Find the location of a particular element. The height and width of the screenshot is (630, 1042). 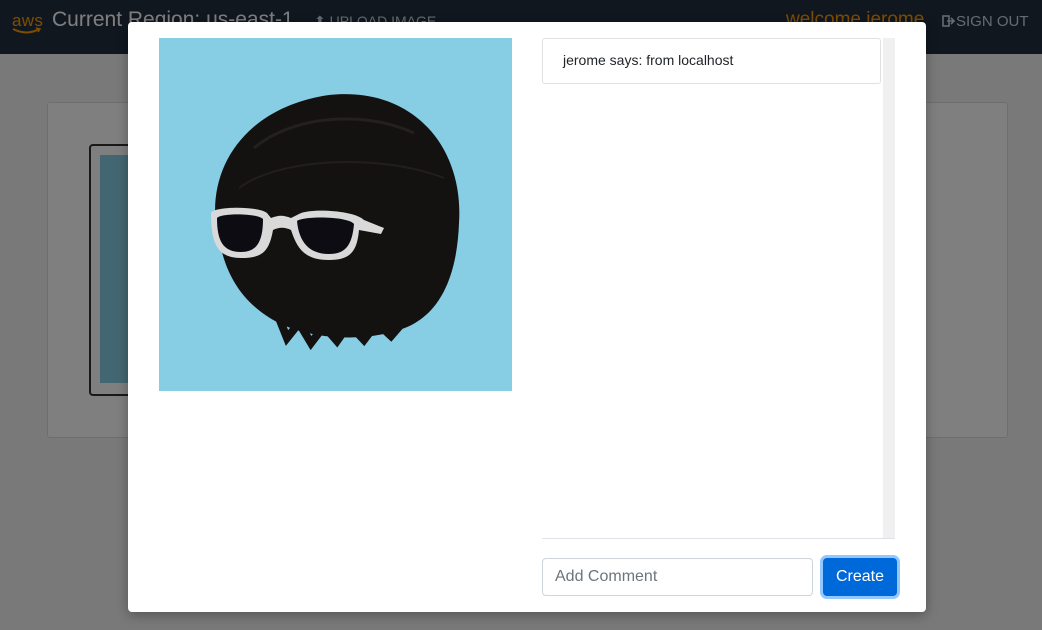

add-comment-input is located at coordinates (677, 577).